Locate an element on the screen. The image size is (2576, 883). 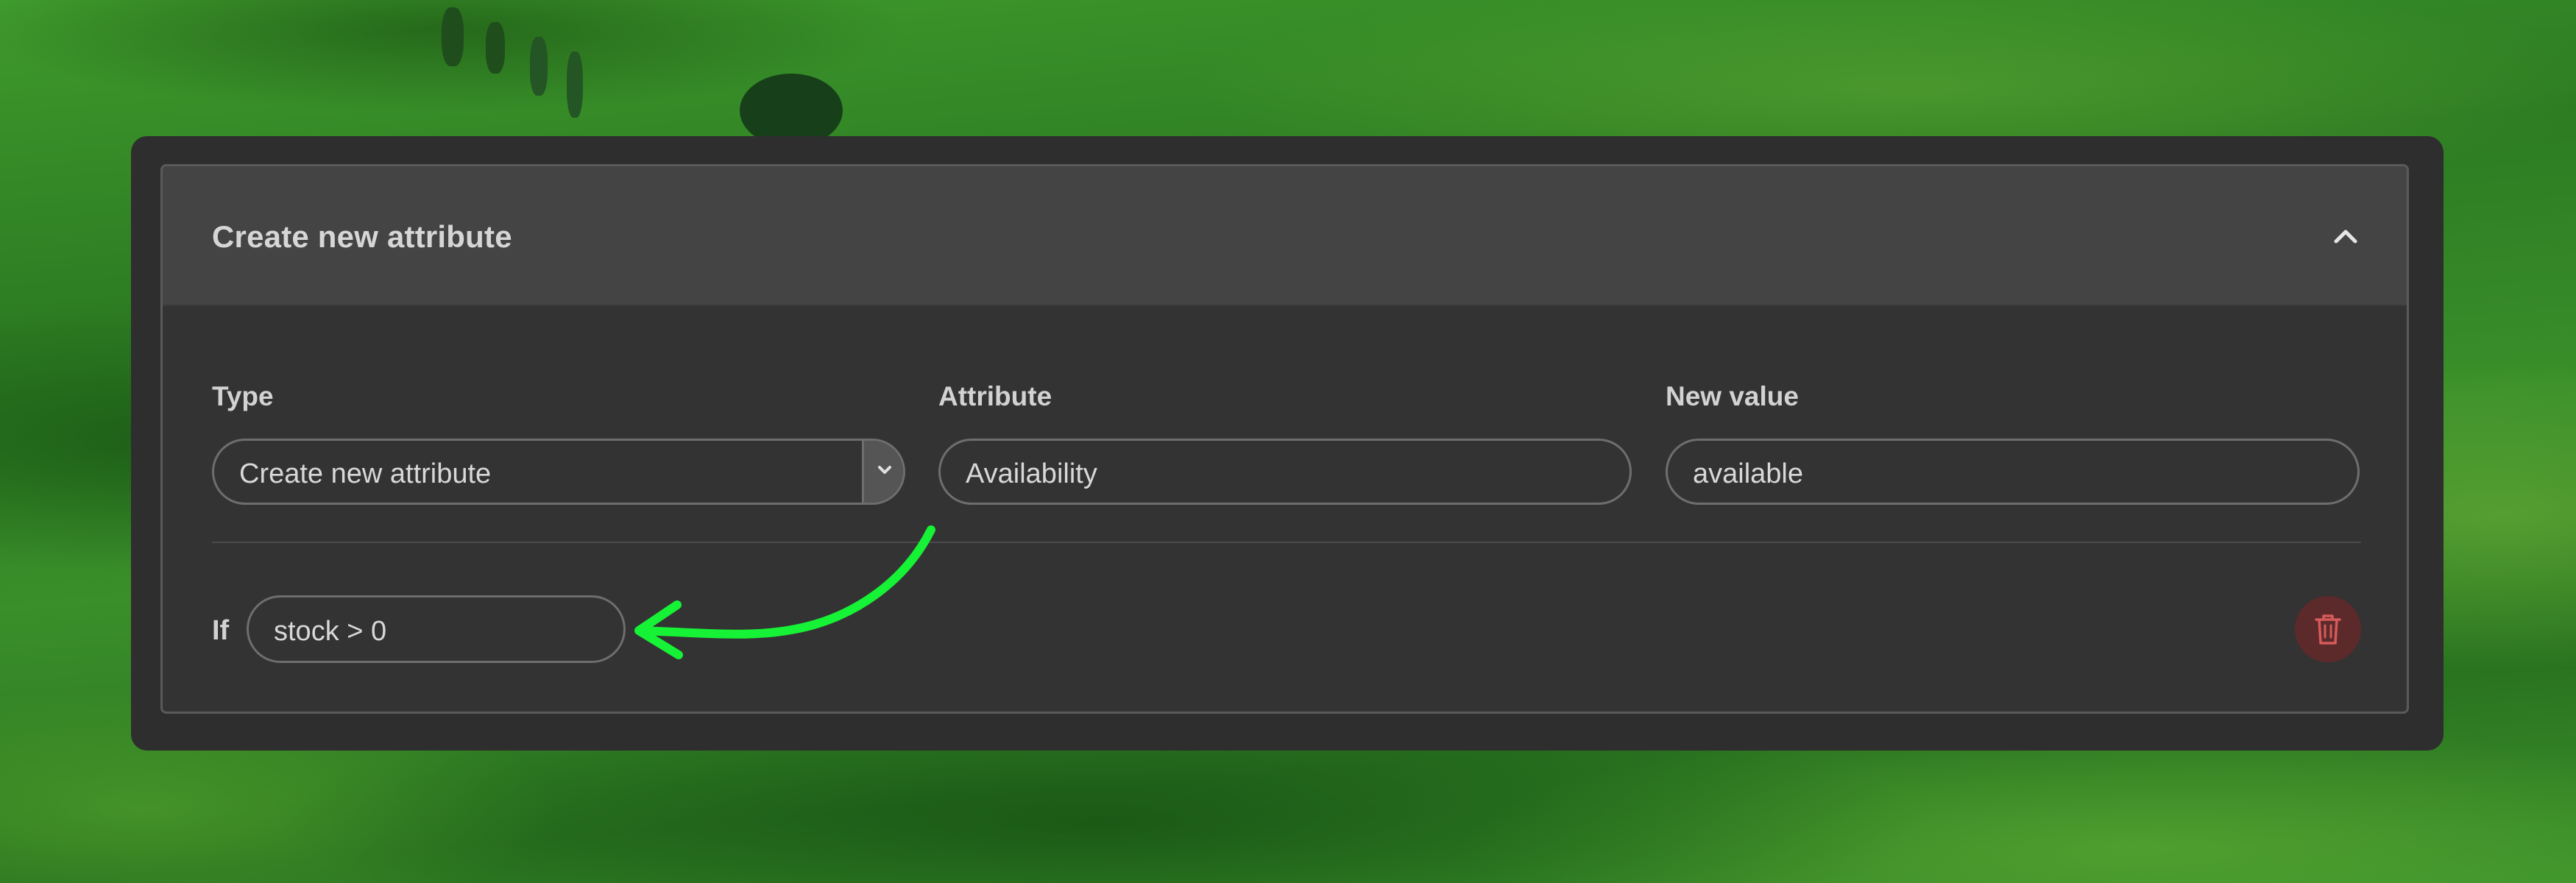
panel-header: Create new attribute is located at coordinates (1285, 236).